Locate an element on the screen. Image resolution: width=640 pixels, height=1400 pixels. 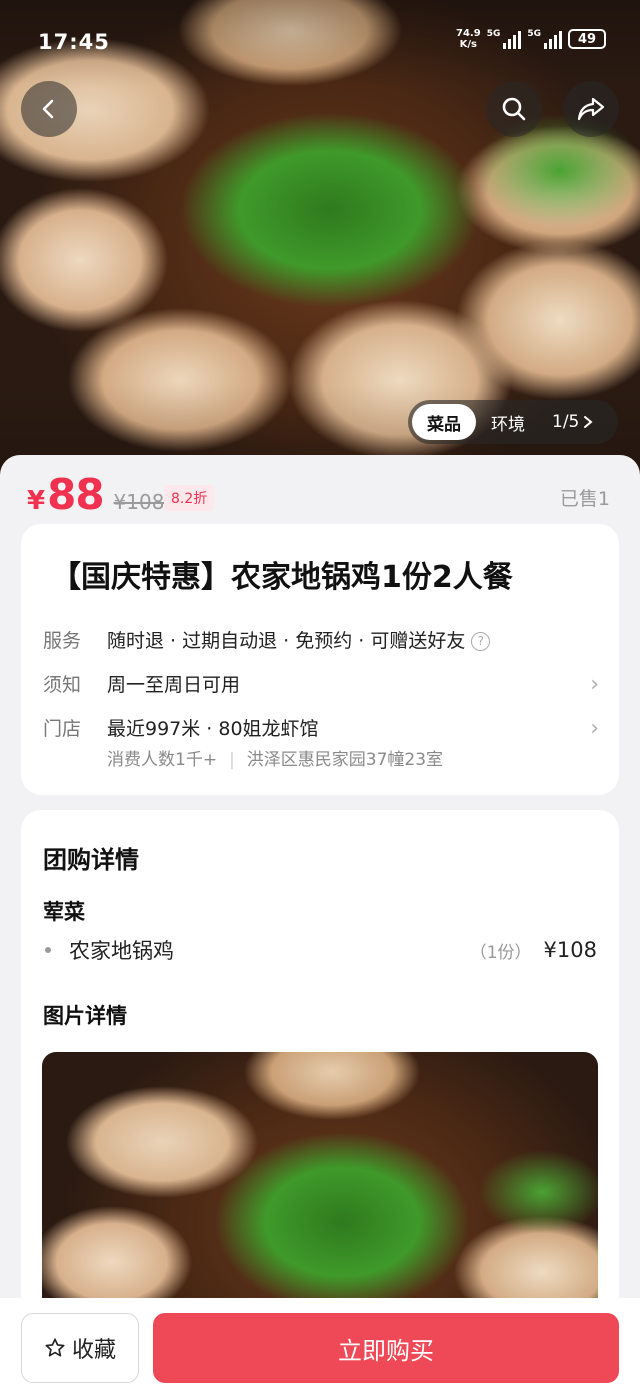
tab-environment: 环境 is located at coordinates (508, 422).